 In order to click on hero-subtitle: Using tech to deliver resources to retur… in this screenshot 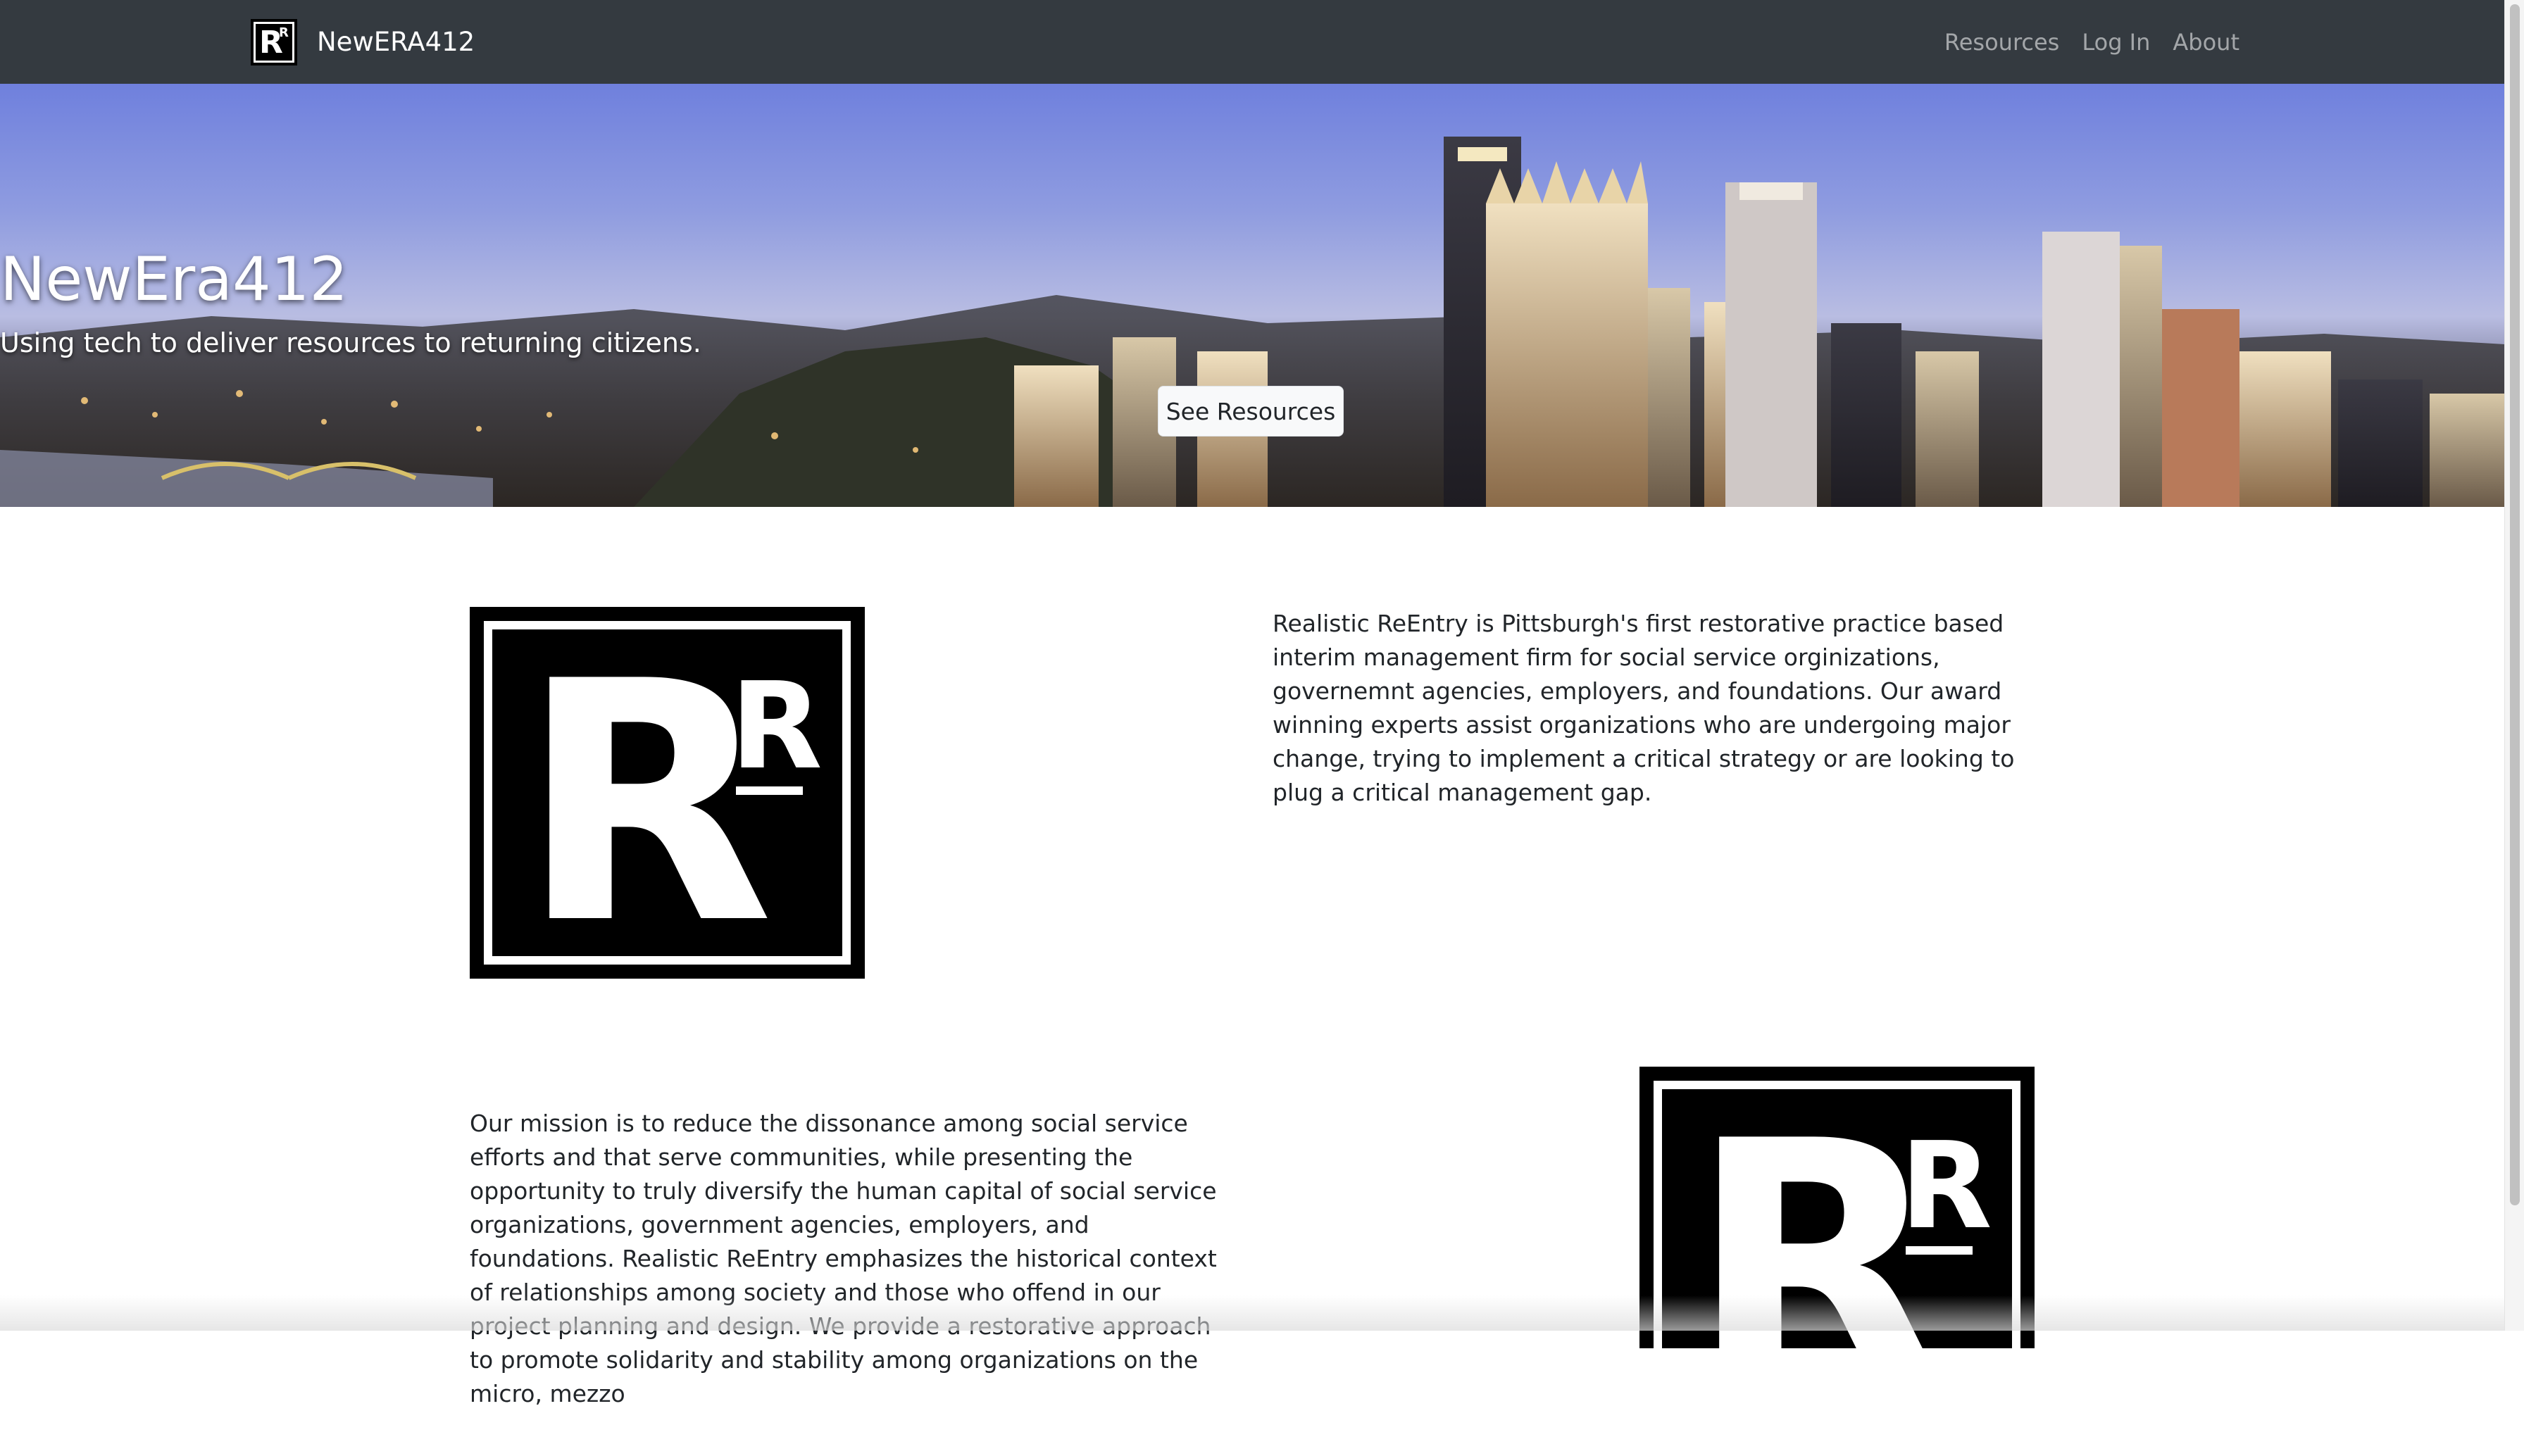, I will do `click(350, 342)`.